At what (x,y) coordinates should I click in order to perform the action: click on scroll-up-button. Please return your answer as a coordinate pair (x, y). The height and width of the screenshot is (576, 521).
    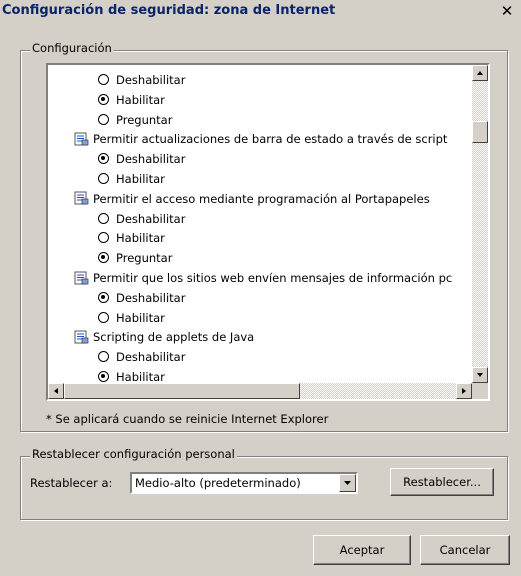
    Looking at the image, I should click on (480, 73).